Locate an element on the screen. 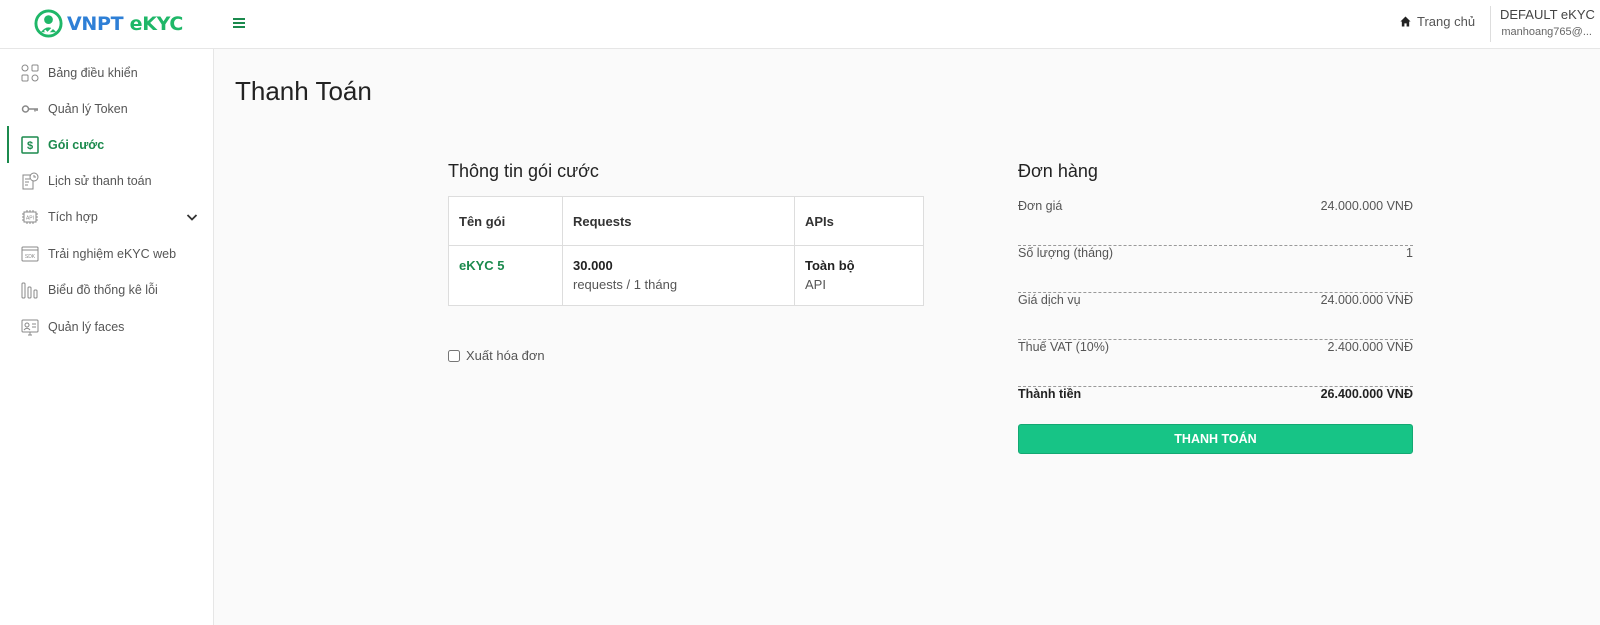  order-row-quantity: Số lượng (tháng) 1 is located at coordinates (1215, 269).